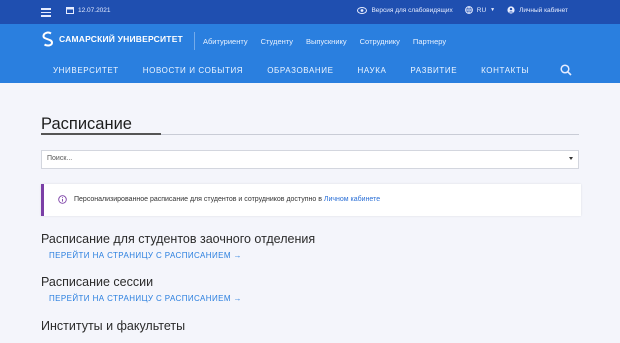 This screenshot has width=620, height=343. Describe the element at coordinates (511, 10) in the screenshot. I see `user-icon` at that location.